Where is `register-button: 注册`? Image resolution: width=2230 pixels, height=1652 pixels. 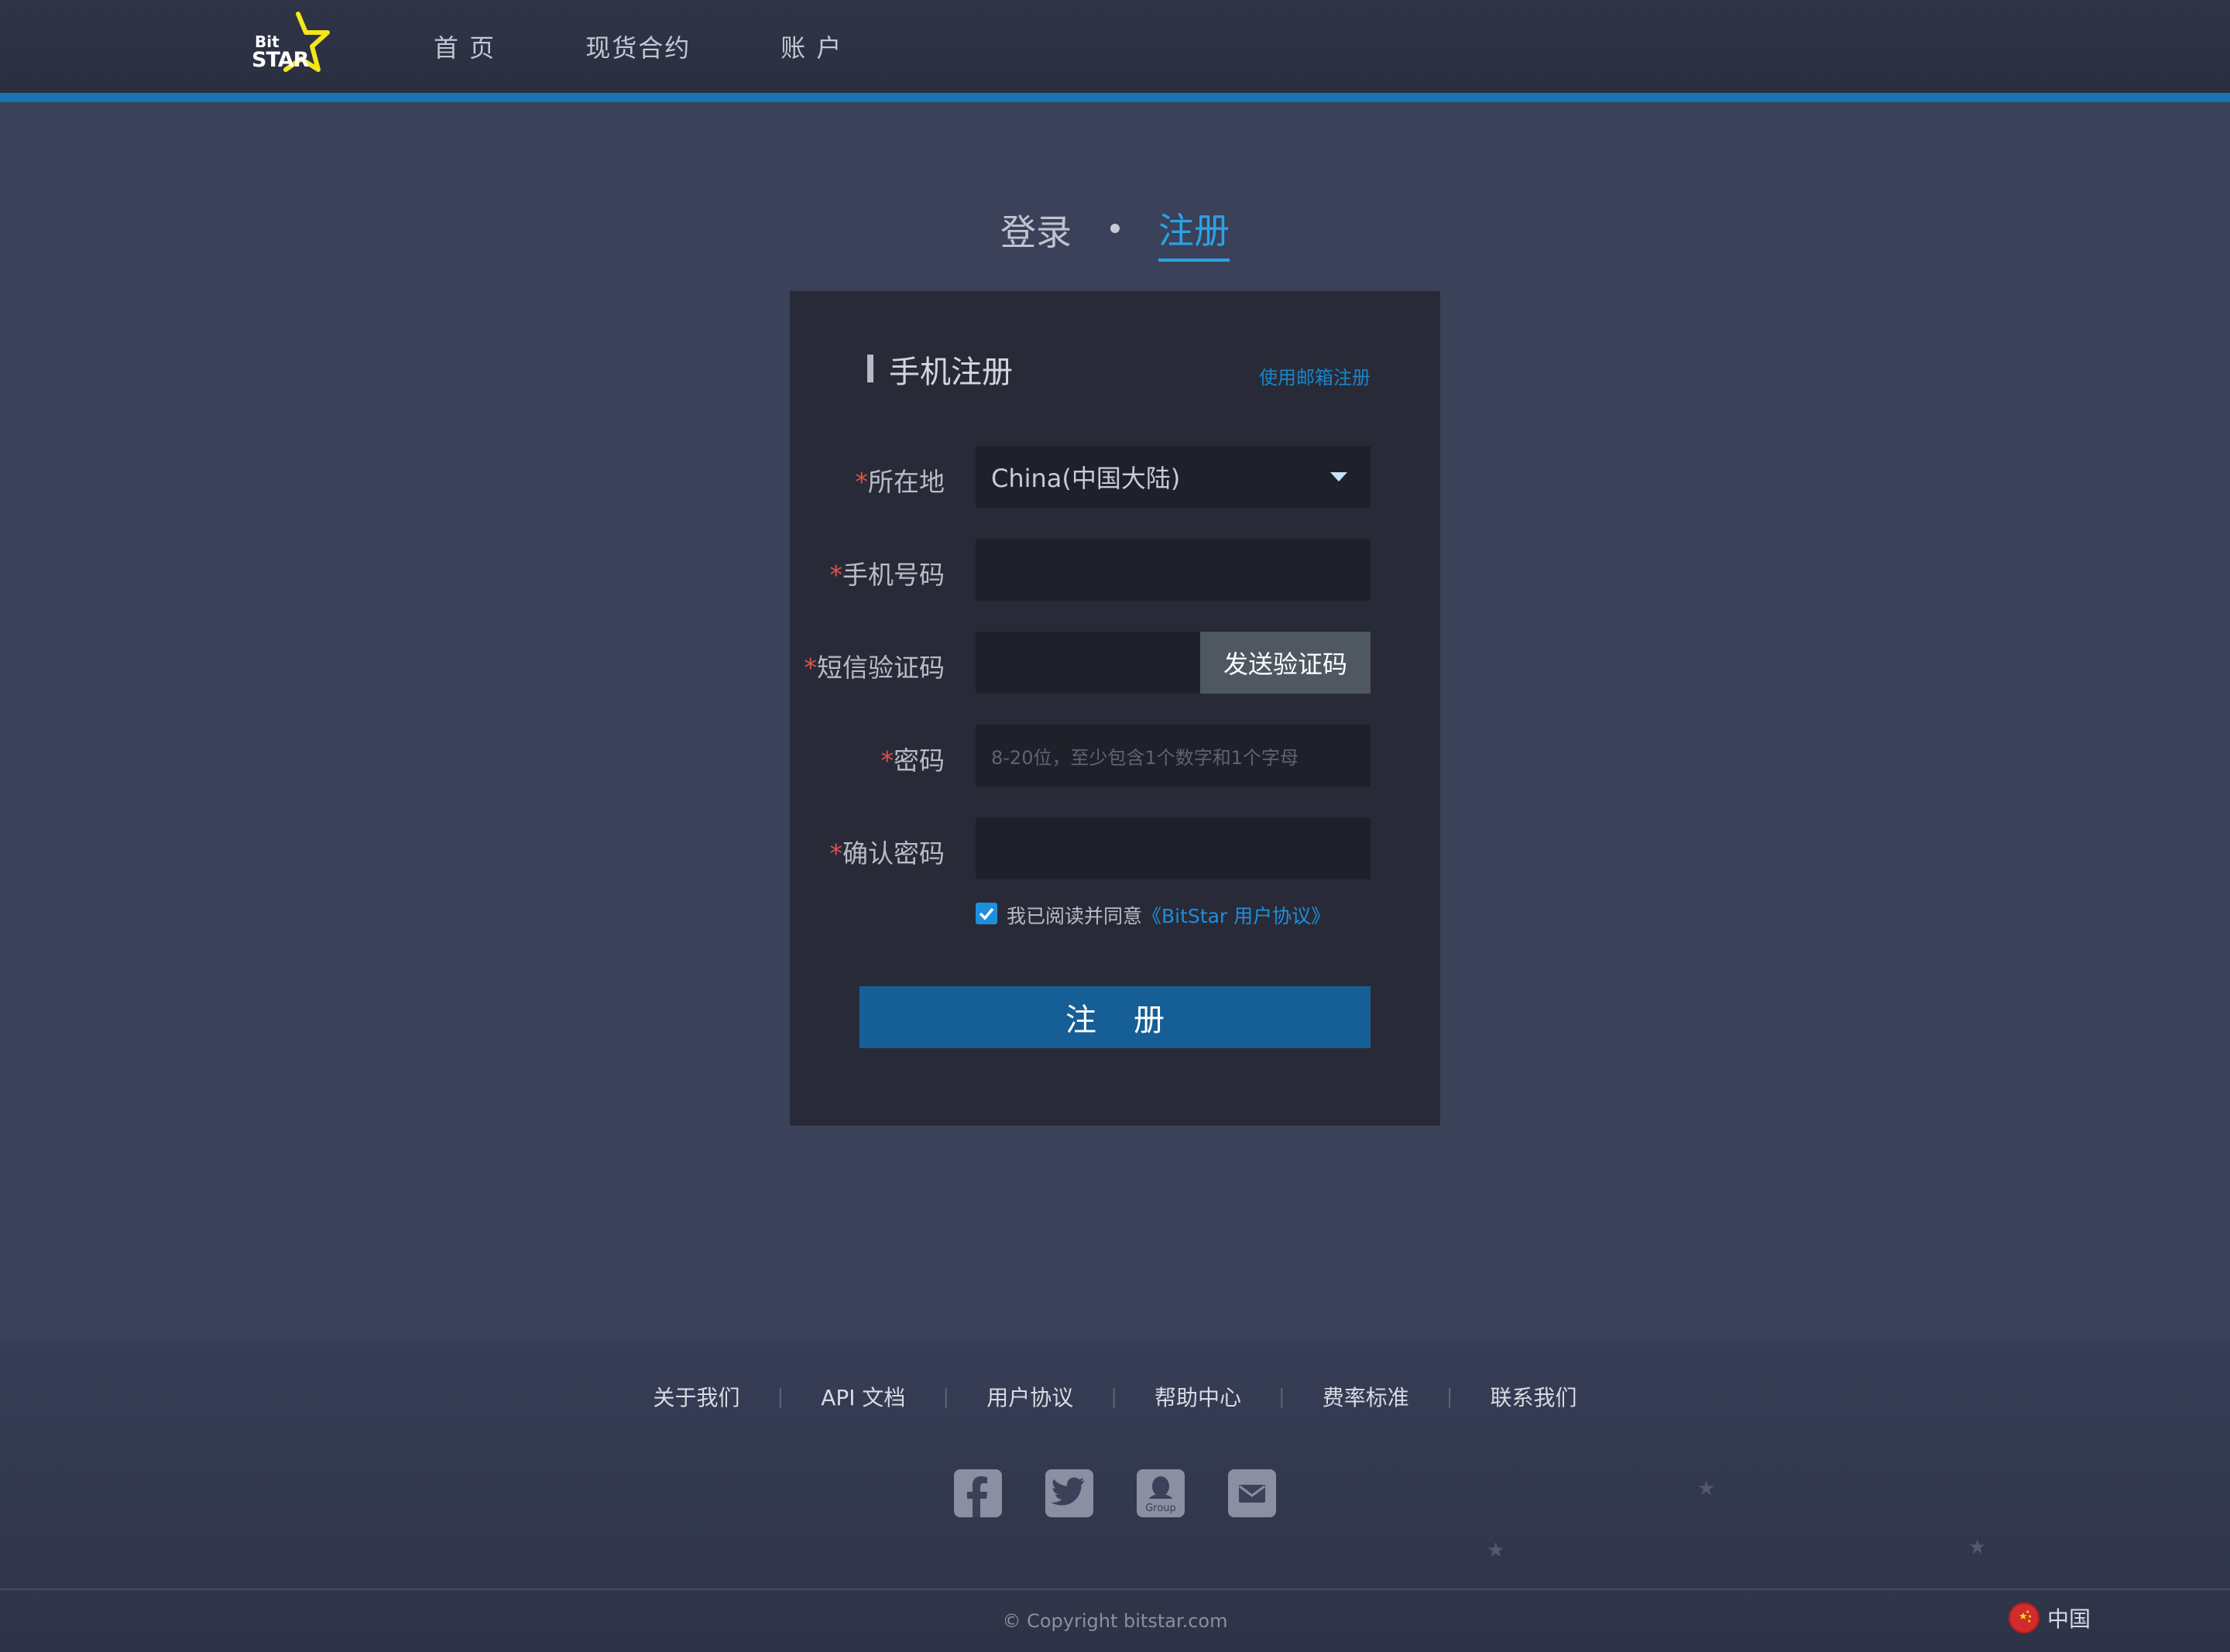
register-button: 注册 is located at coordinates (1115, 1017).